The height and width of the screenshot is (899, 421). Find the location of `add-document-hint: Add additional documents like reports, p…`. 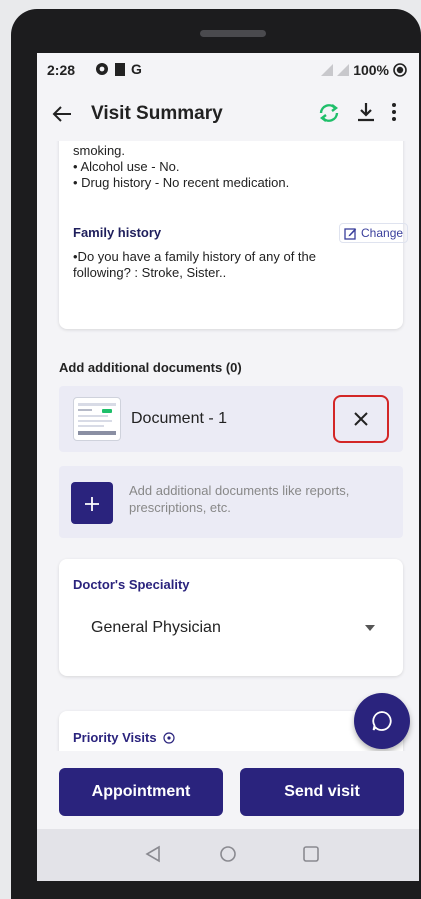

add-document-hint: Add additional documents like reports, p… is located at coordinates (239, 499).